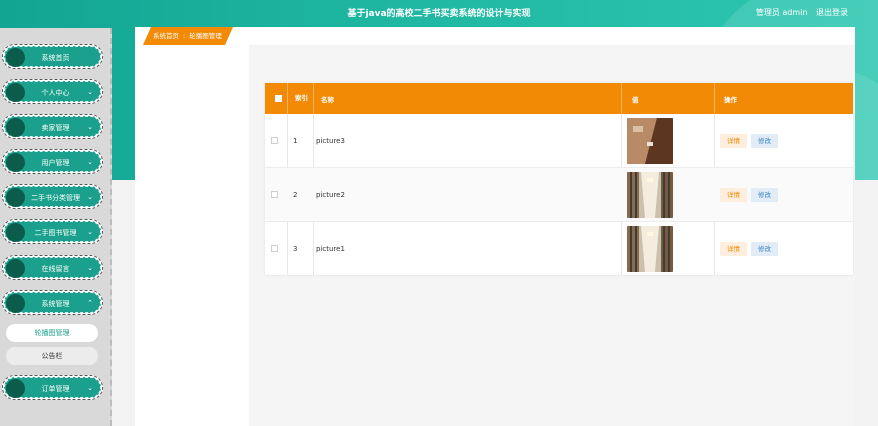 The width and height of the screenshot is (878, 426). I want to click on menu-pill: 二手图书管理 ⌄, so click(52, 231).